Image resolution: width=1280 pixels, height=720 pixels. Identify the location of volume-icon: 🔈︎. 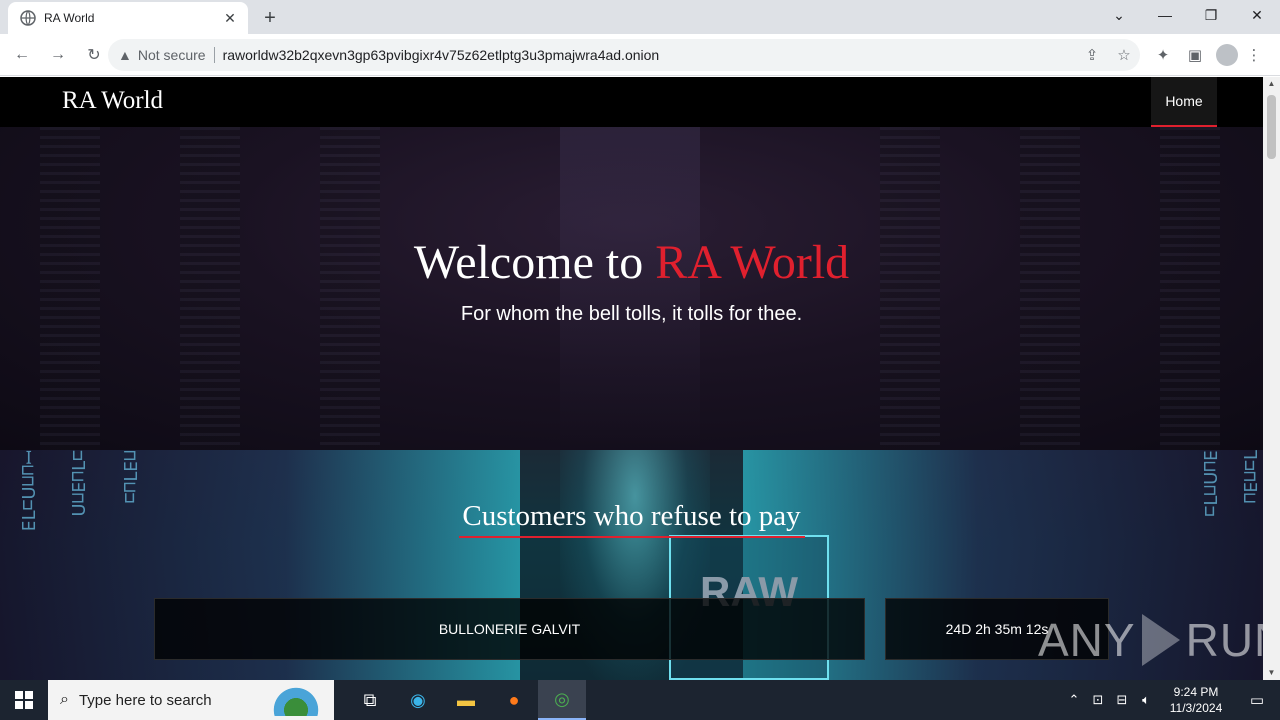
(1146, 700).